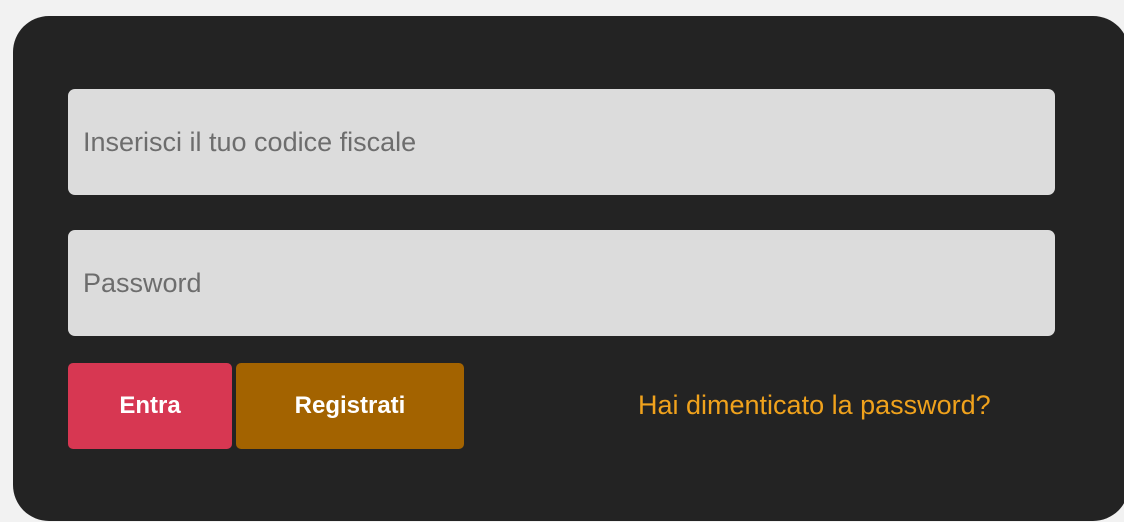 The width and height of the screenshot is (1124, 522). Describe the element at coordinates (814, 405) in the screenshot. I see `forgot-password-link: Hai dimenticato la password?` at that location.